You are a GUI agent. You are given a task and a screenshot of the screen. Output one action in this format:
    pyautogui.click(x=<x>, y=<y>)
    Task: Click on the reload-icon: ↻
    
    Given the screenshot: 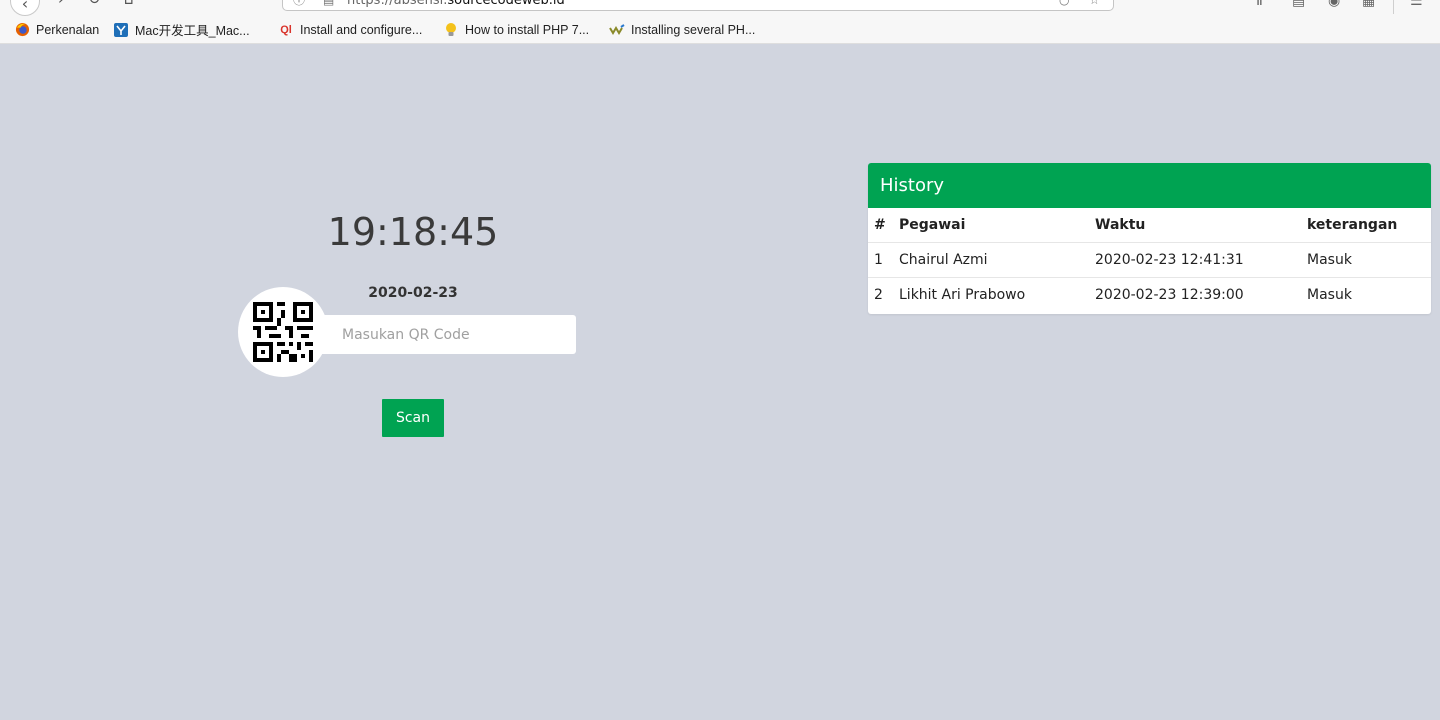 What is the action you would take?
    pyautogui.click(x=94, y=4)
    